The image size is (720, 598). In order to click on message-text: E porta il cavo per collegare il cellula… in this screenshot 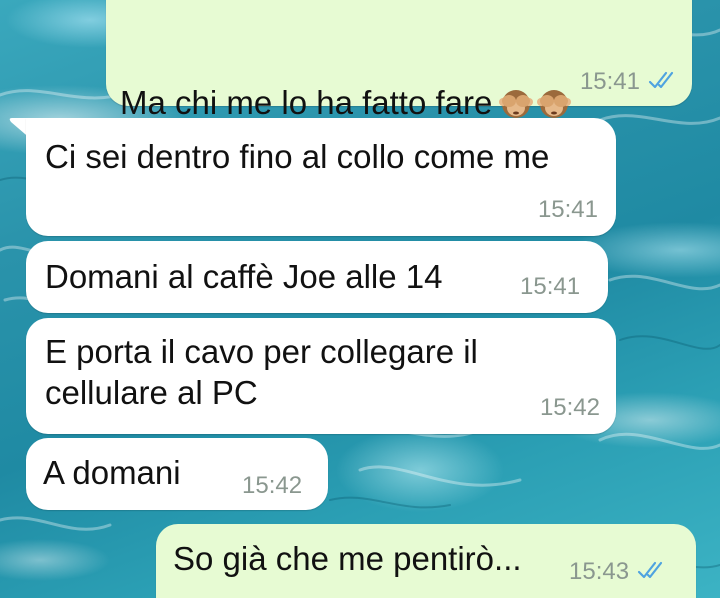, I will do `click(261, 372)`.